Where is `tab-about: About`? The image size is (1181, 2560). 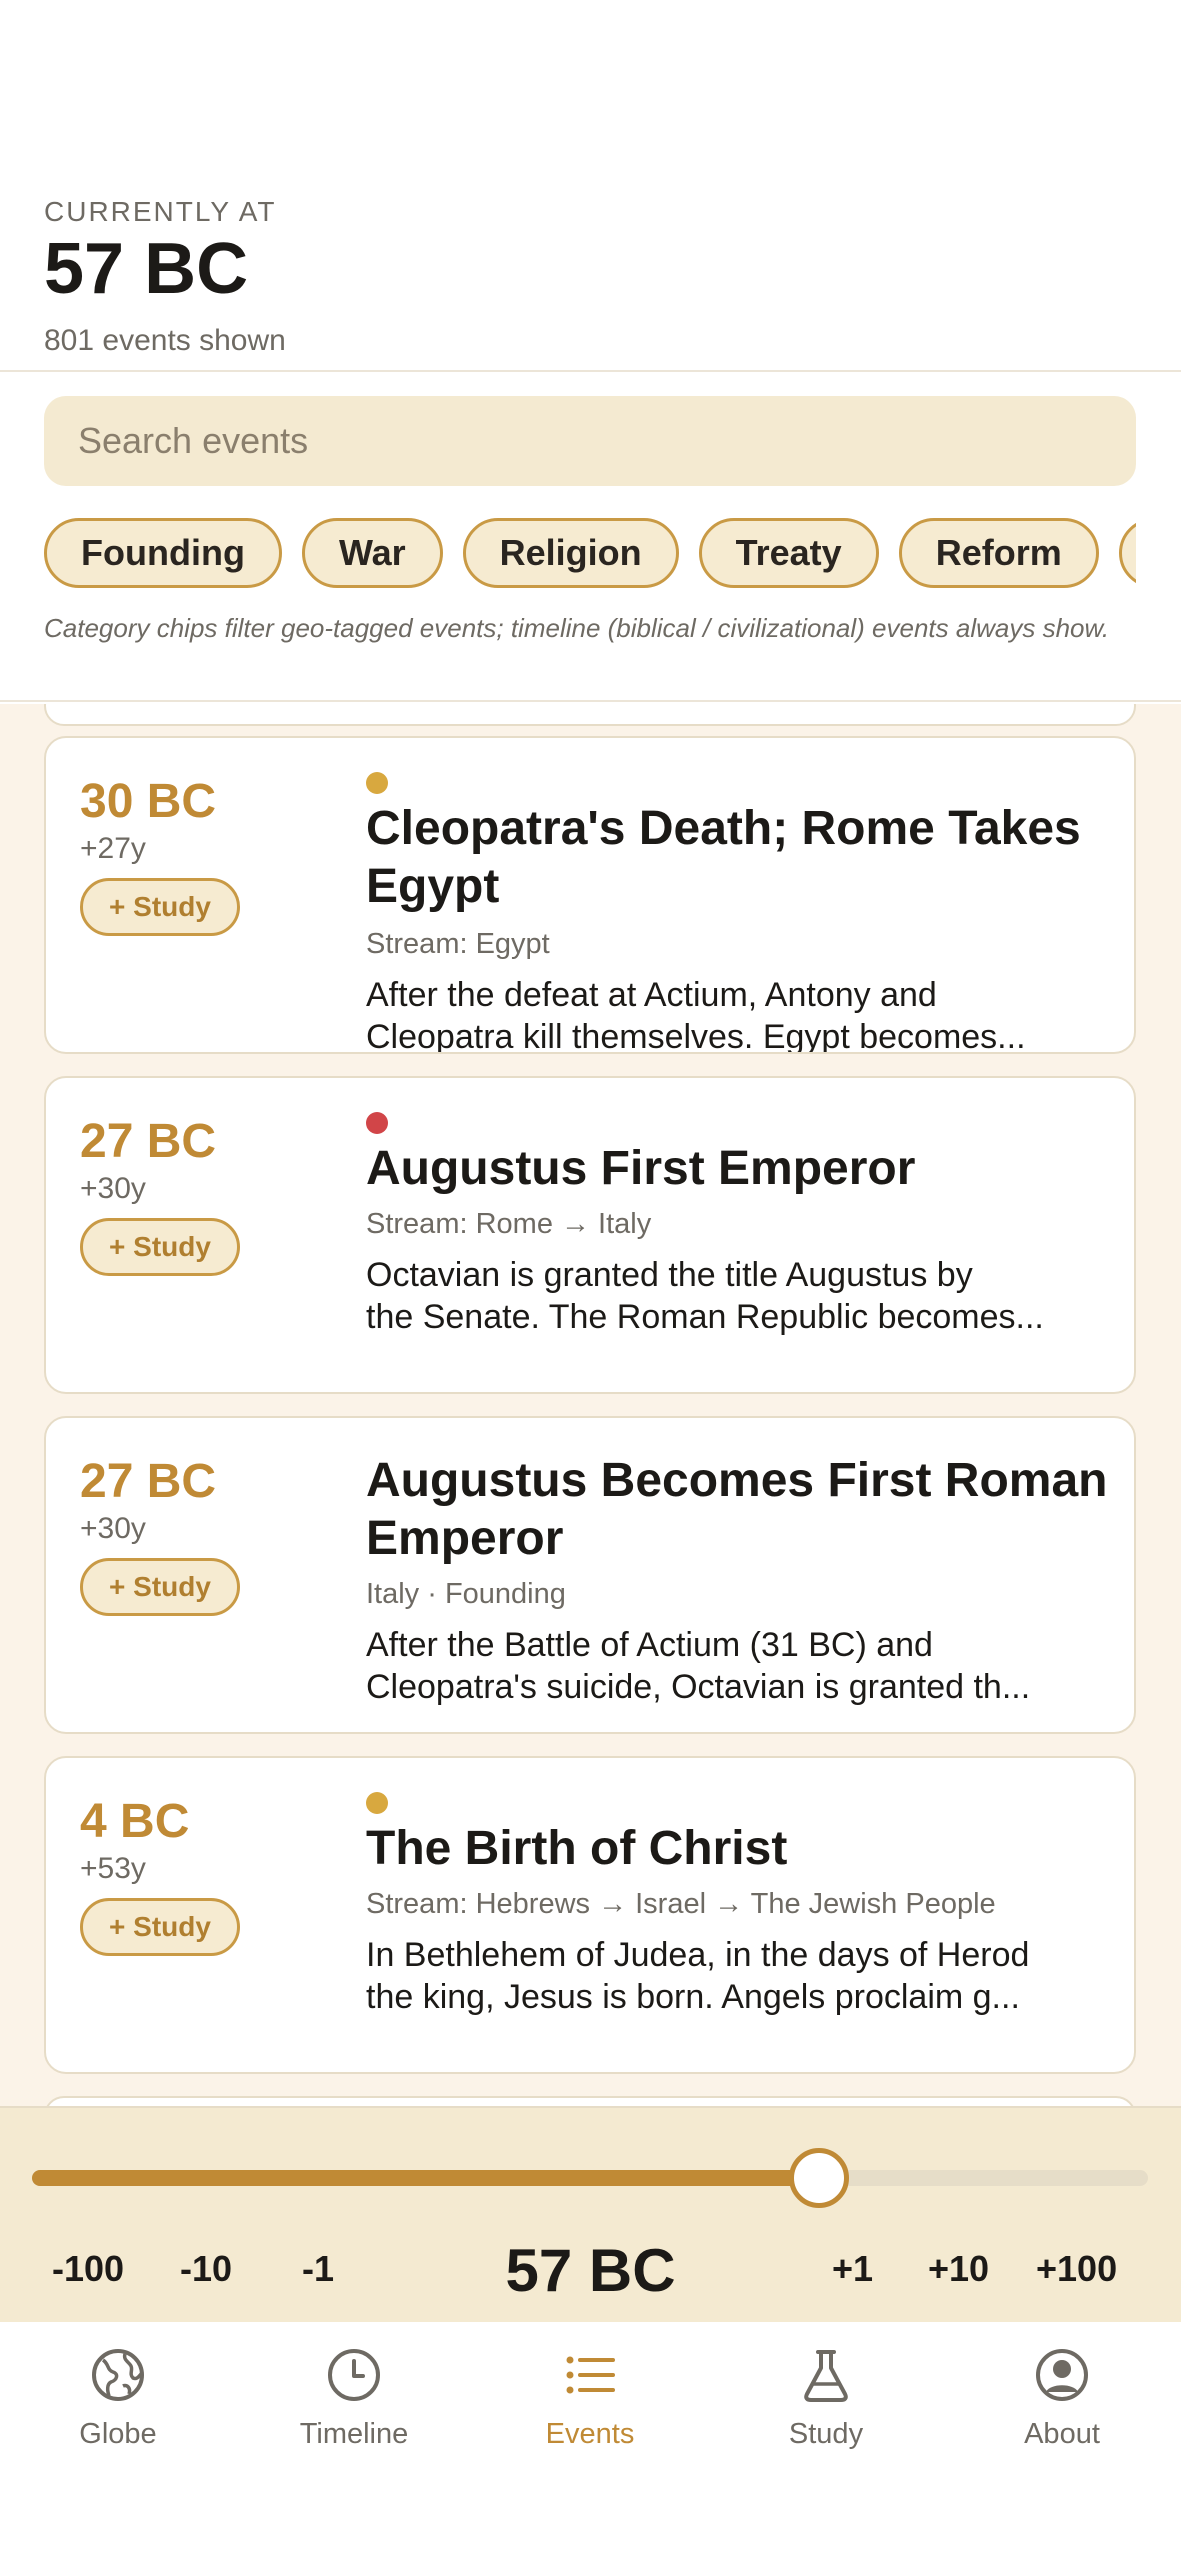 tab-about: About is located at coordinates (1062, 2398).